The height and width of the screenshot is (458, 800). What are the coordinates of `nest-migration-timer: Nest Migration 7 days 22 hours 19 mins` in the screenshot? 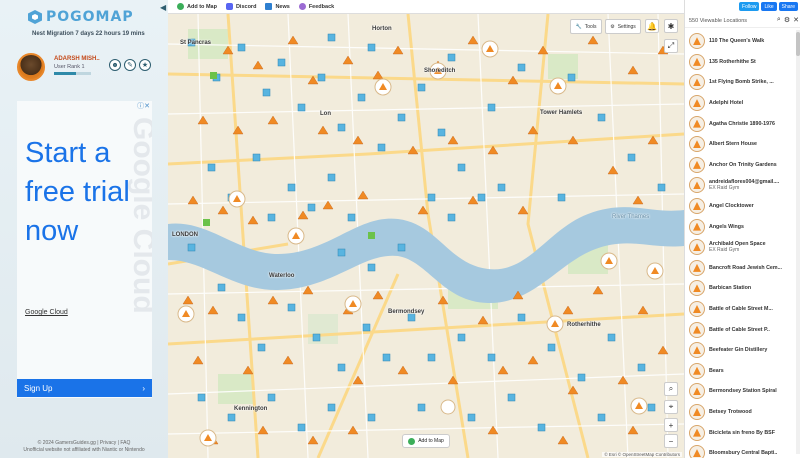 It's located at (88, 34).